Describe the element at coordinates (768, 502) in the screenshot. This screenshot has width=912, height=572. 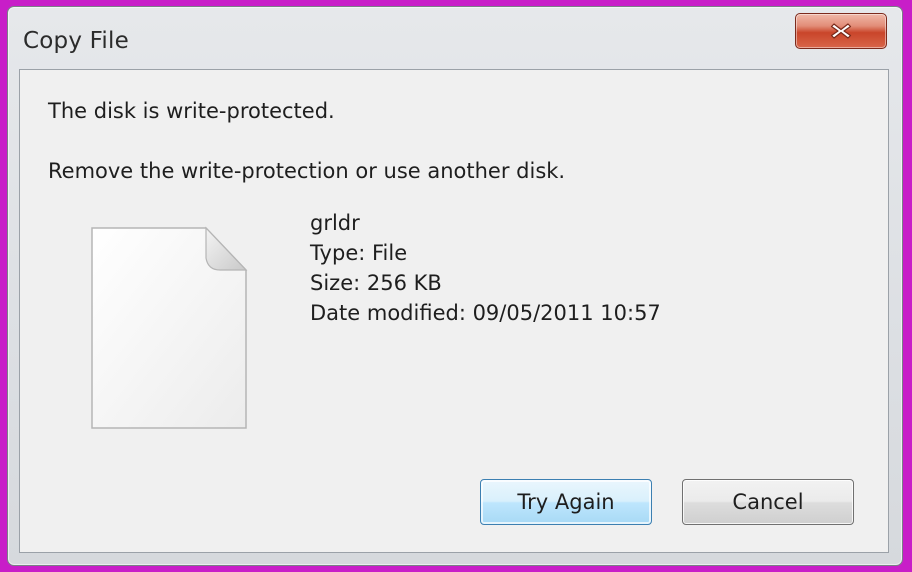
I see `cancel-button: Cancel` at that location.